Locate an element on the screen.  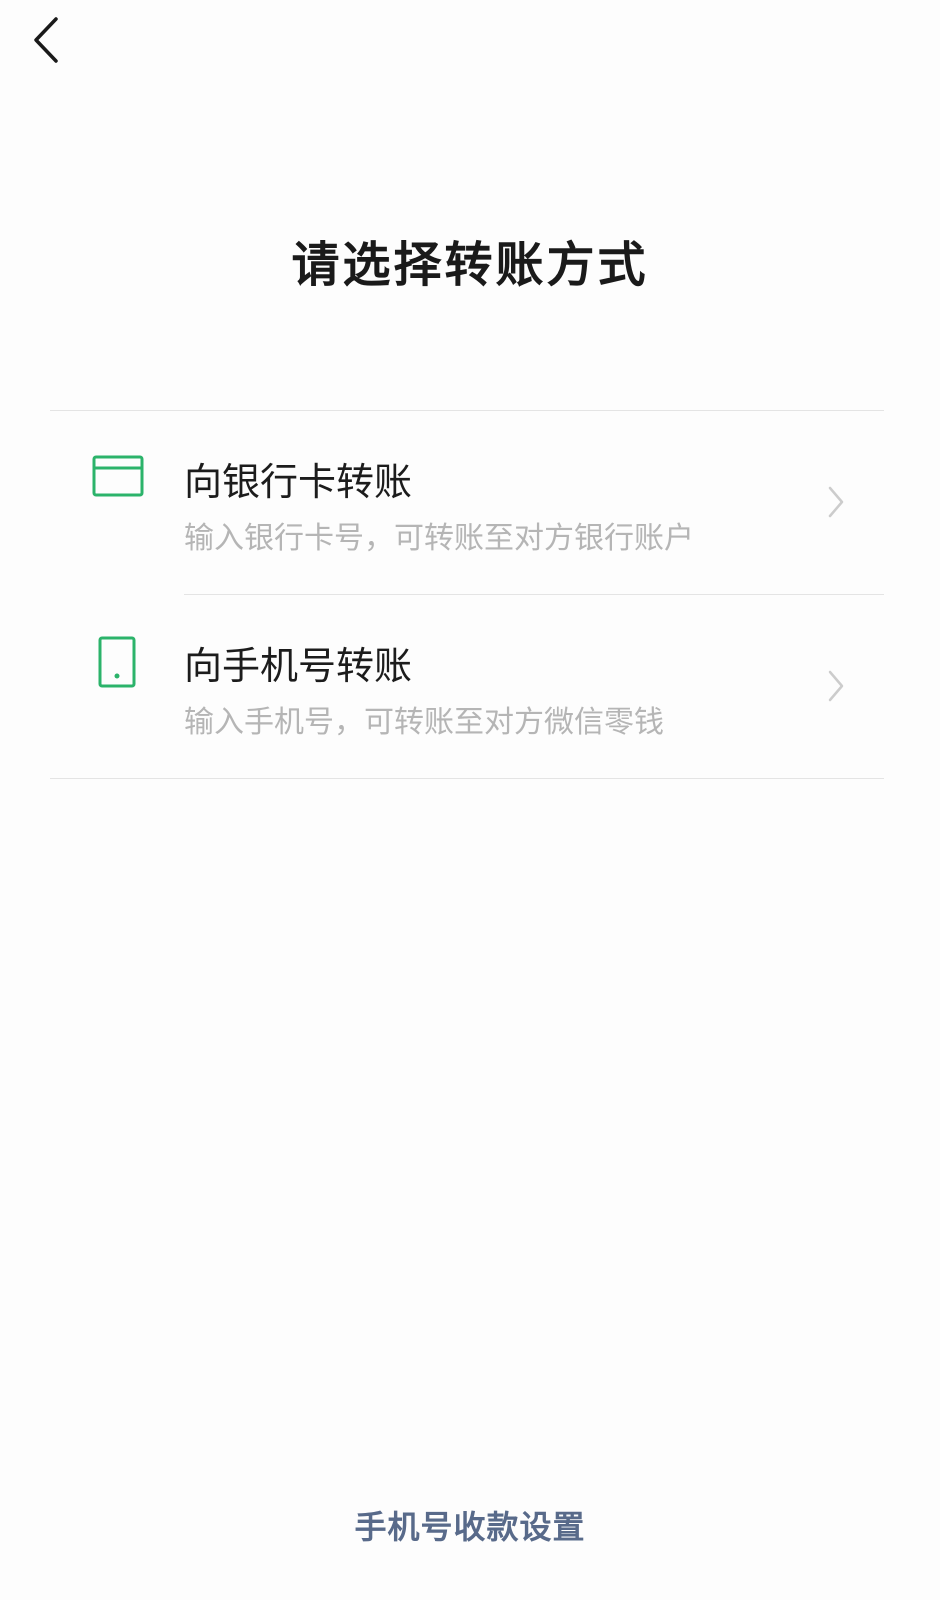
mobile-transfer-title: 向手机号转账 is located at coordinates (298, 666).